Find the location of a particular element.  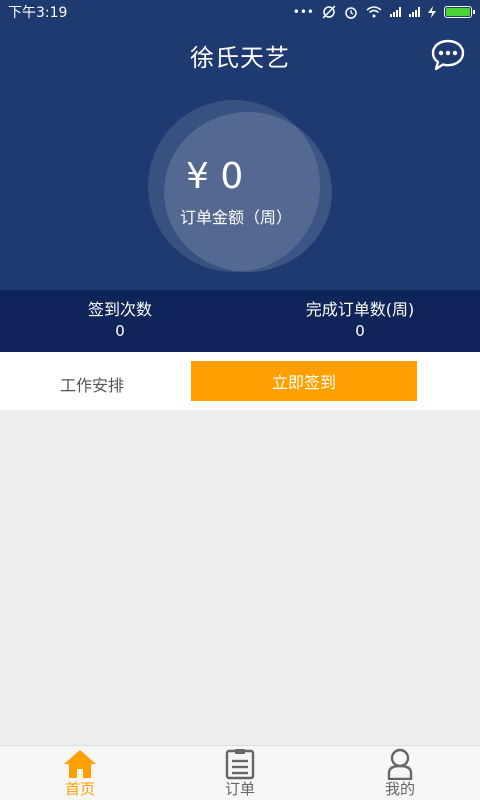

more-dots-icon: ••• is located at coordinates (303, 12).